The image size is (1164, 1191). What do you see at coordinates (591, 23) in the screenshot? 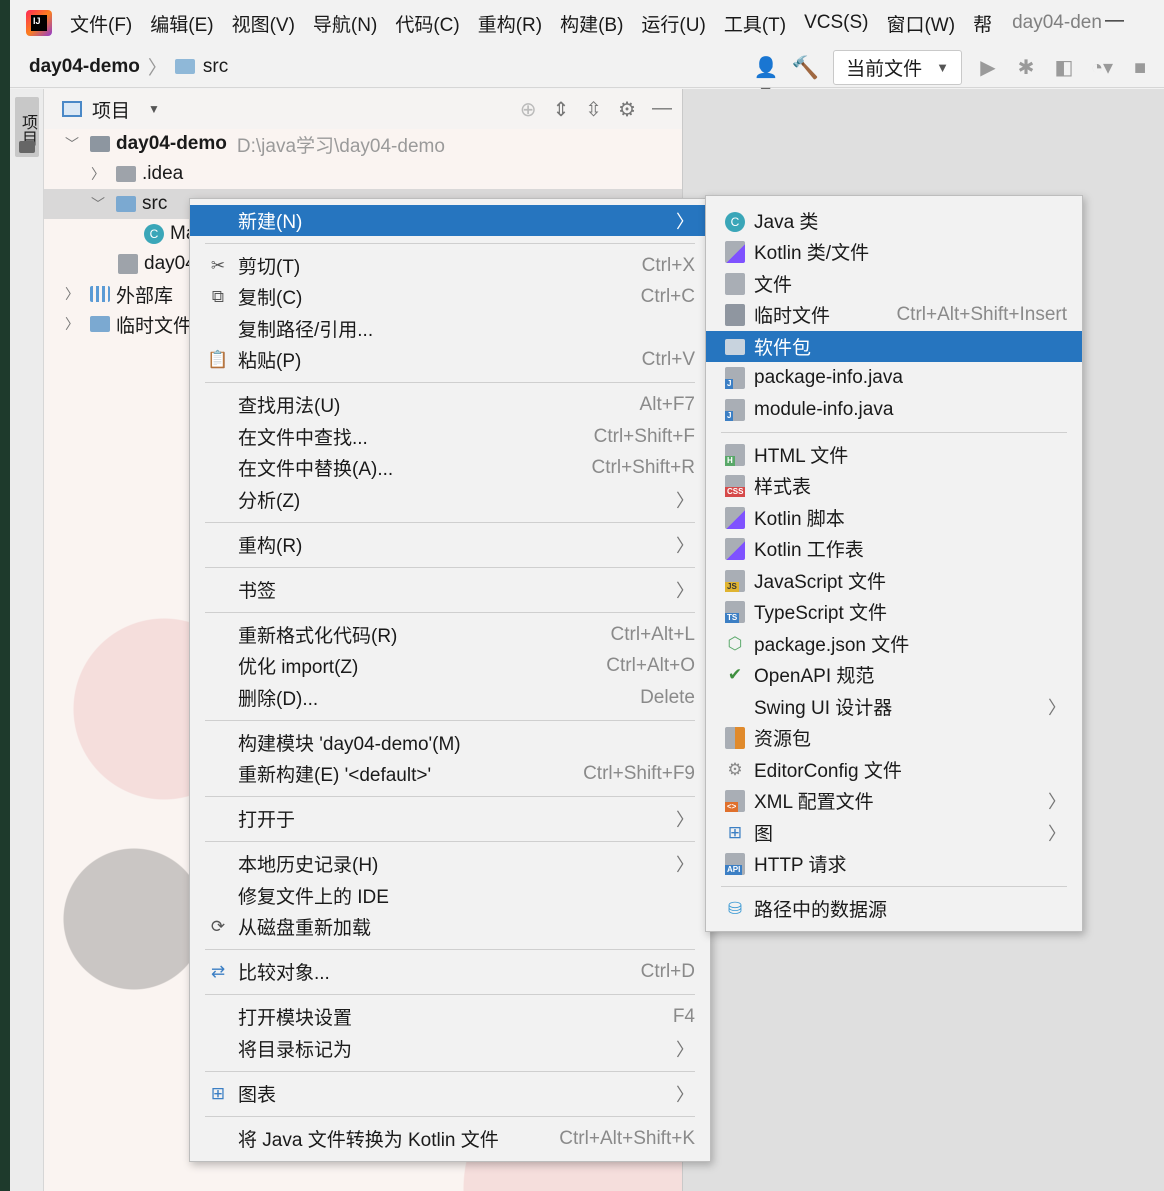
I see `menu-build: 构建(B)` at bounding box center [591, 23].